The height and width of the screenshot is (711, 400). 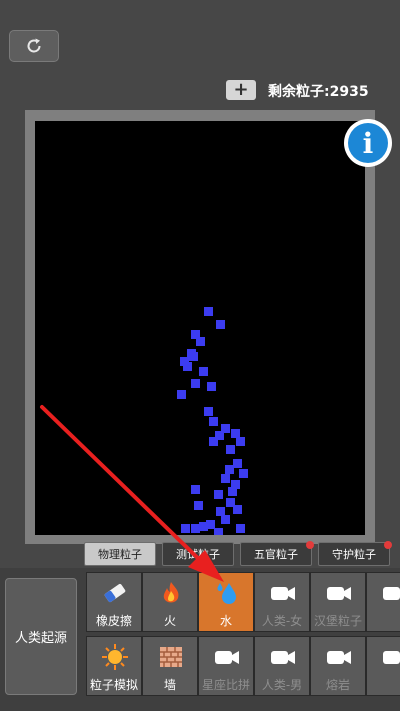 I want to click on item-particle-simulation: 粒子模拟, so click(x=114, y=666).